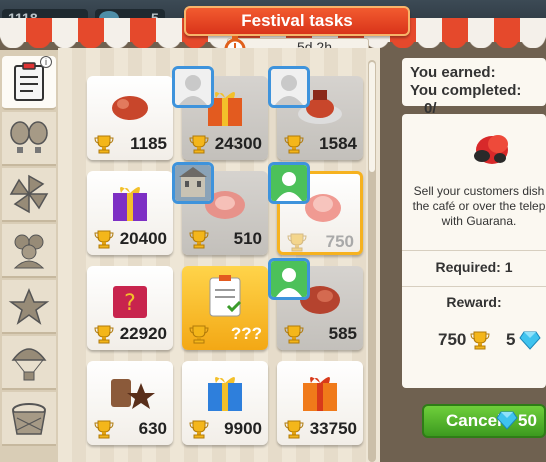 The image size is (546, 462). Describe the element at coordinates (466, 90) in the screenshot. I see `completed-label: You completed:` at that location.